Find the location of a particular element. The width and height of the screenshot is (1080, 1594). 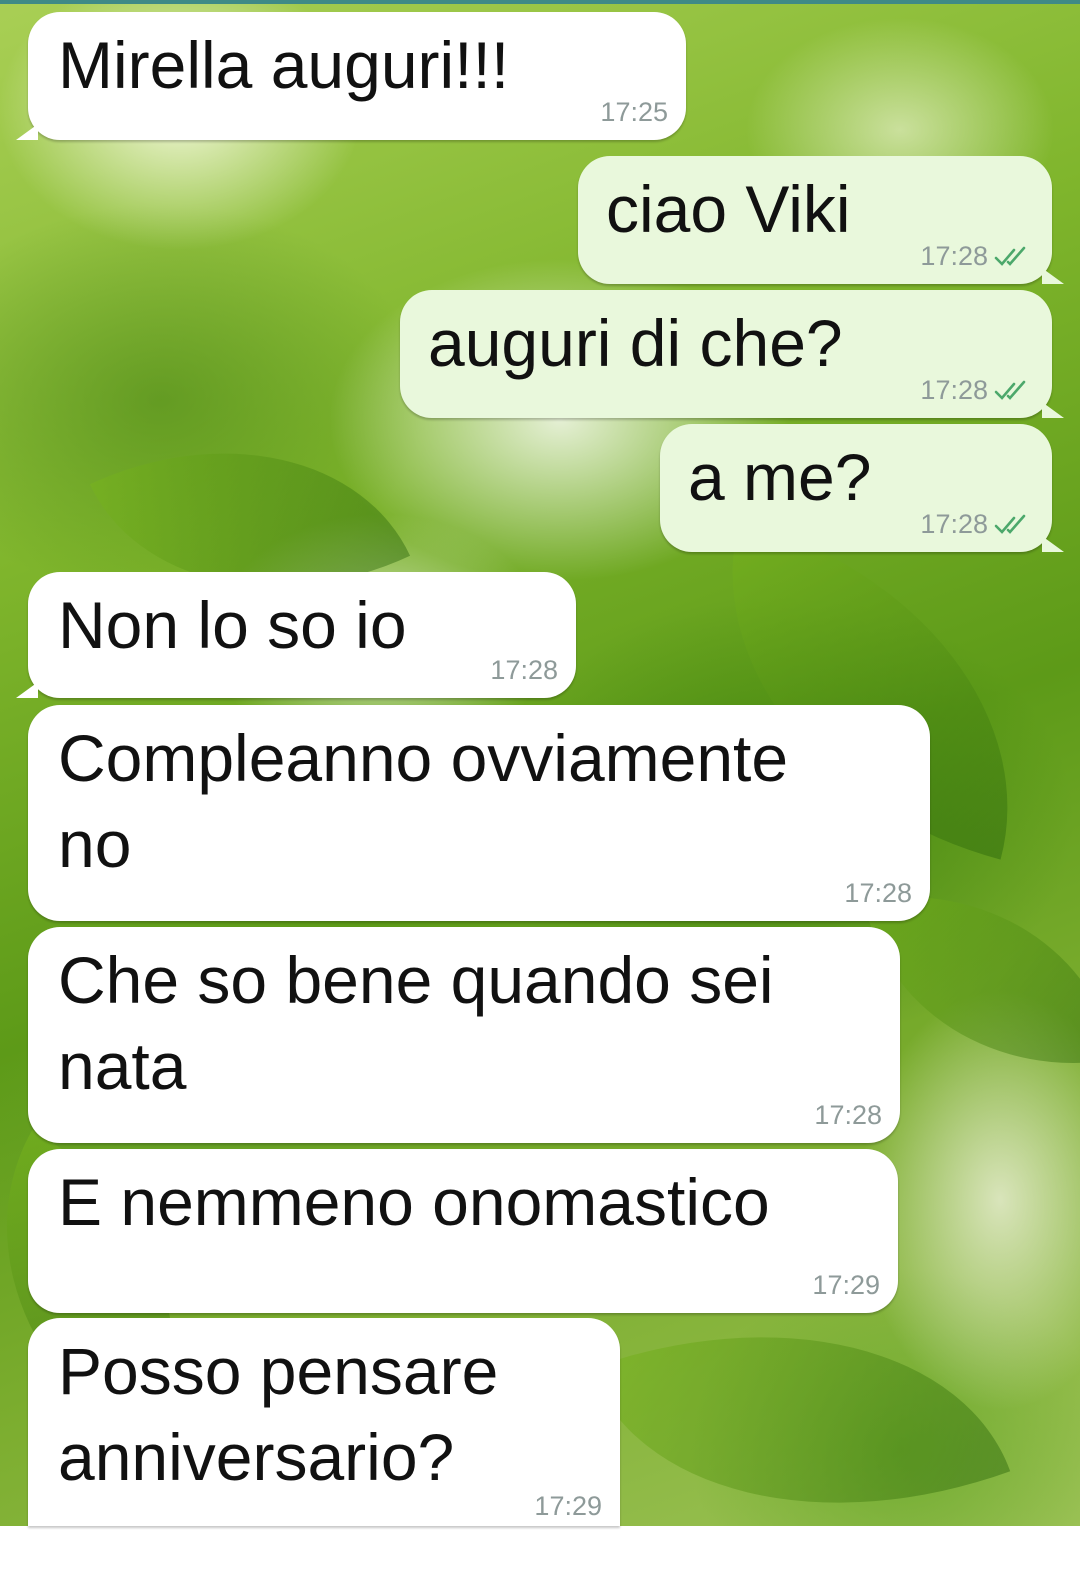

message-bubble-outgoing: auguri di che? 17:28 is located at coordinates (732, 354).